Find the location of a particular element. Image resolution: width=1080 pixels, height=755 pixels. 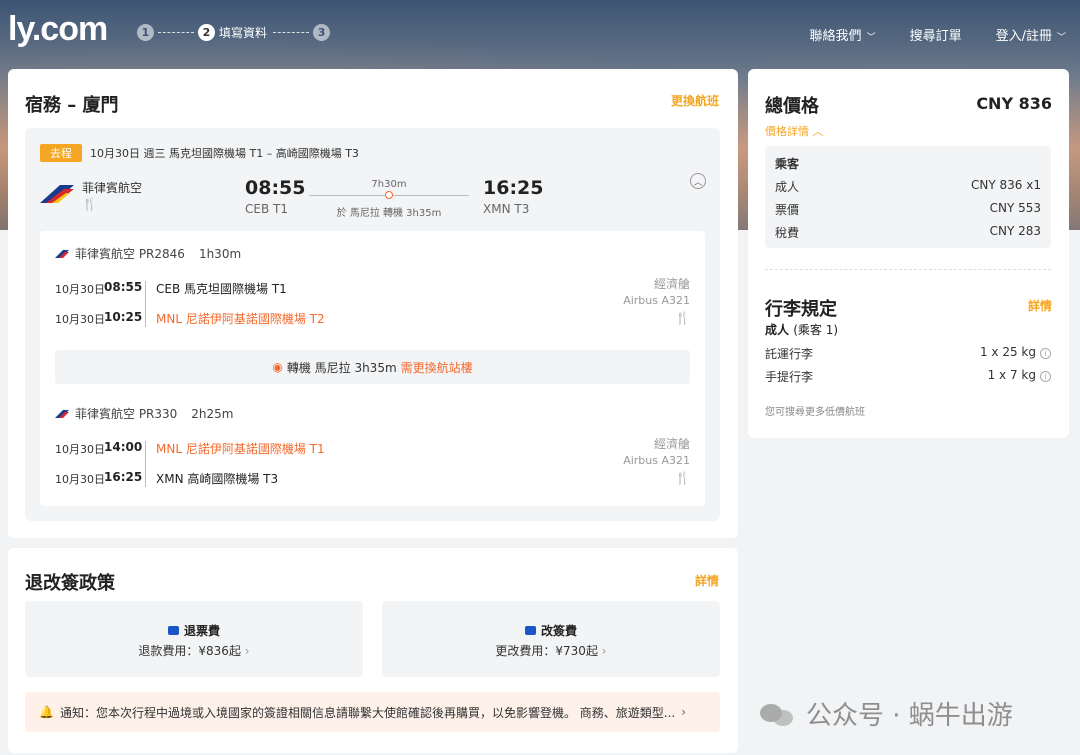

segment-flight: 菲律賓航空 PR2846 is located at coordinates (130, 254).